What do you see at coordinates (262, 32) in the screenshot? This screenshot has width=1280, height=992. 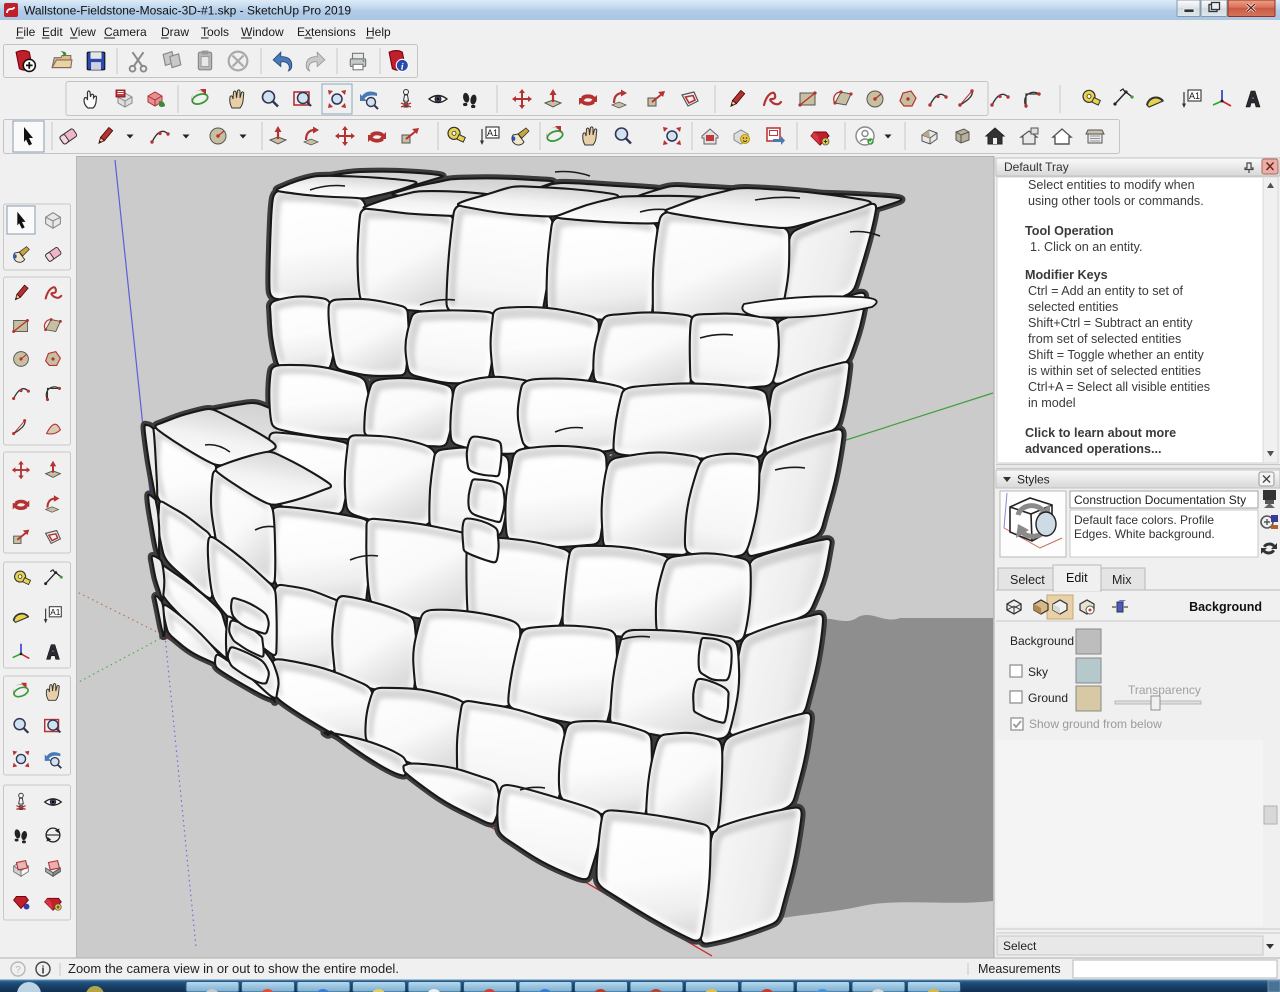 I see `svg-text: Window` at bounding box center [262, 32].